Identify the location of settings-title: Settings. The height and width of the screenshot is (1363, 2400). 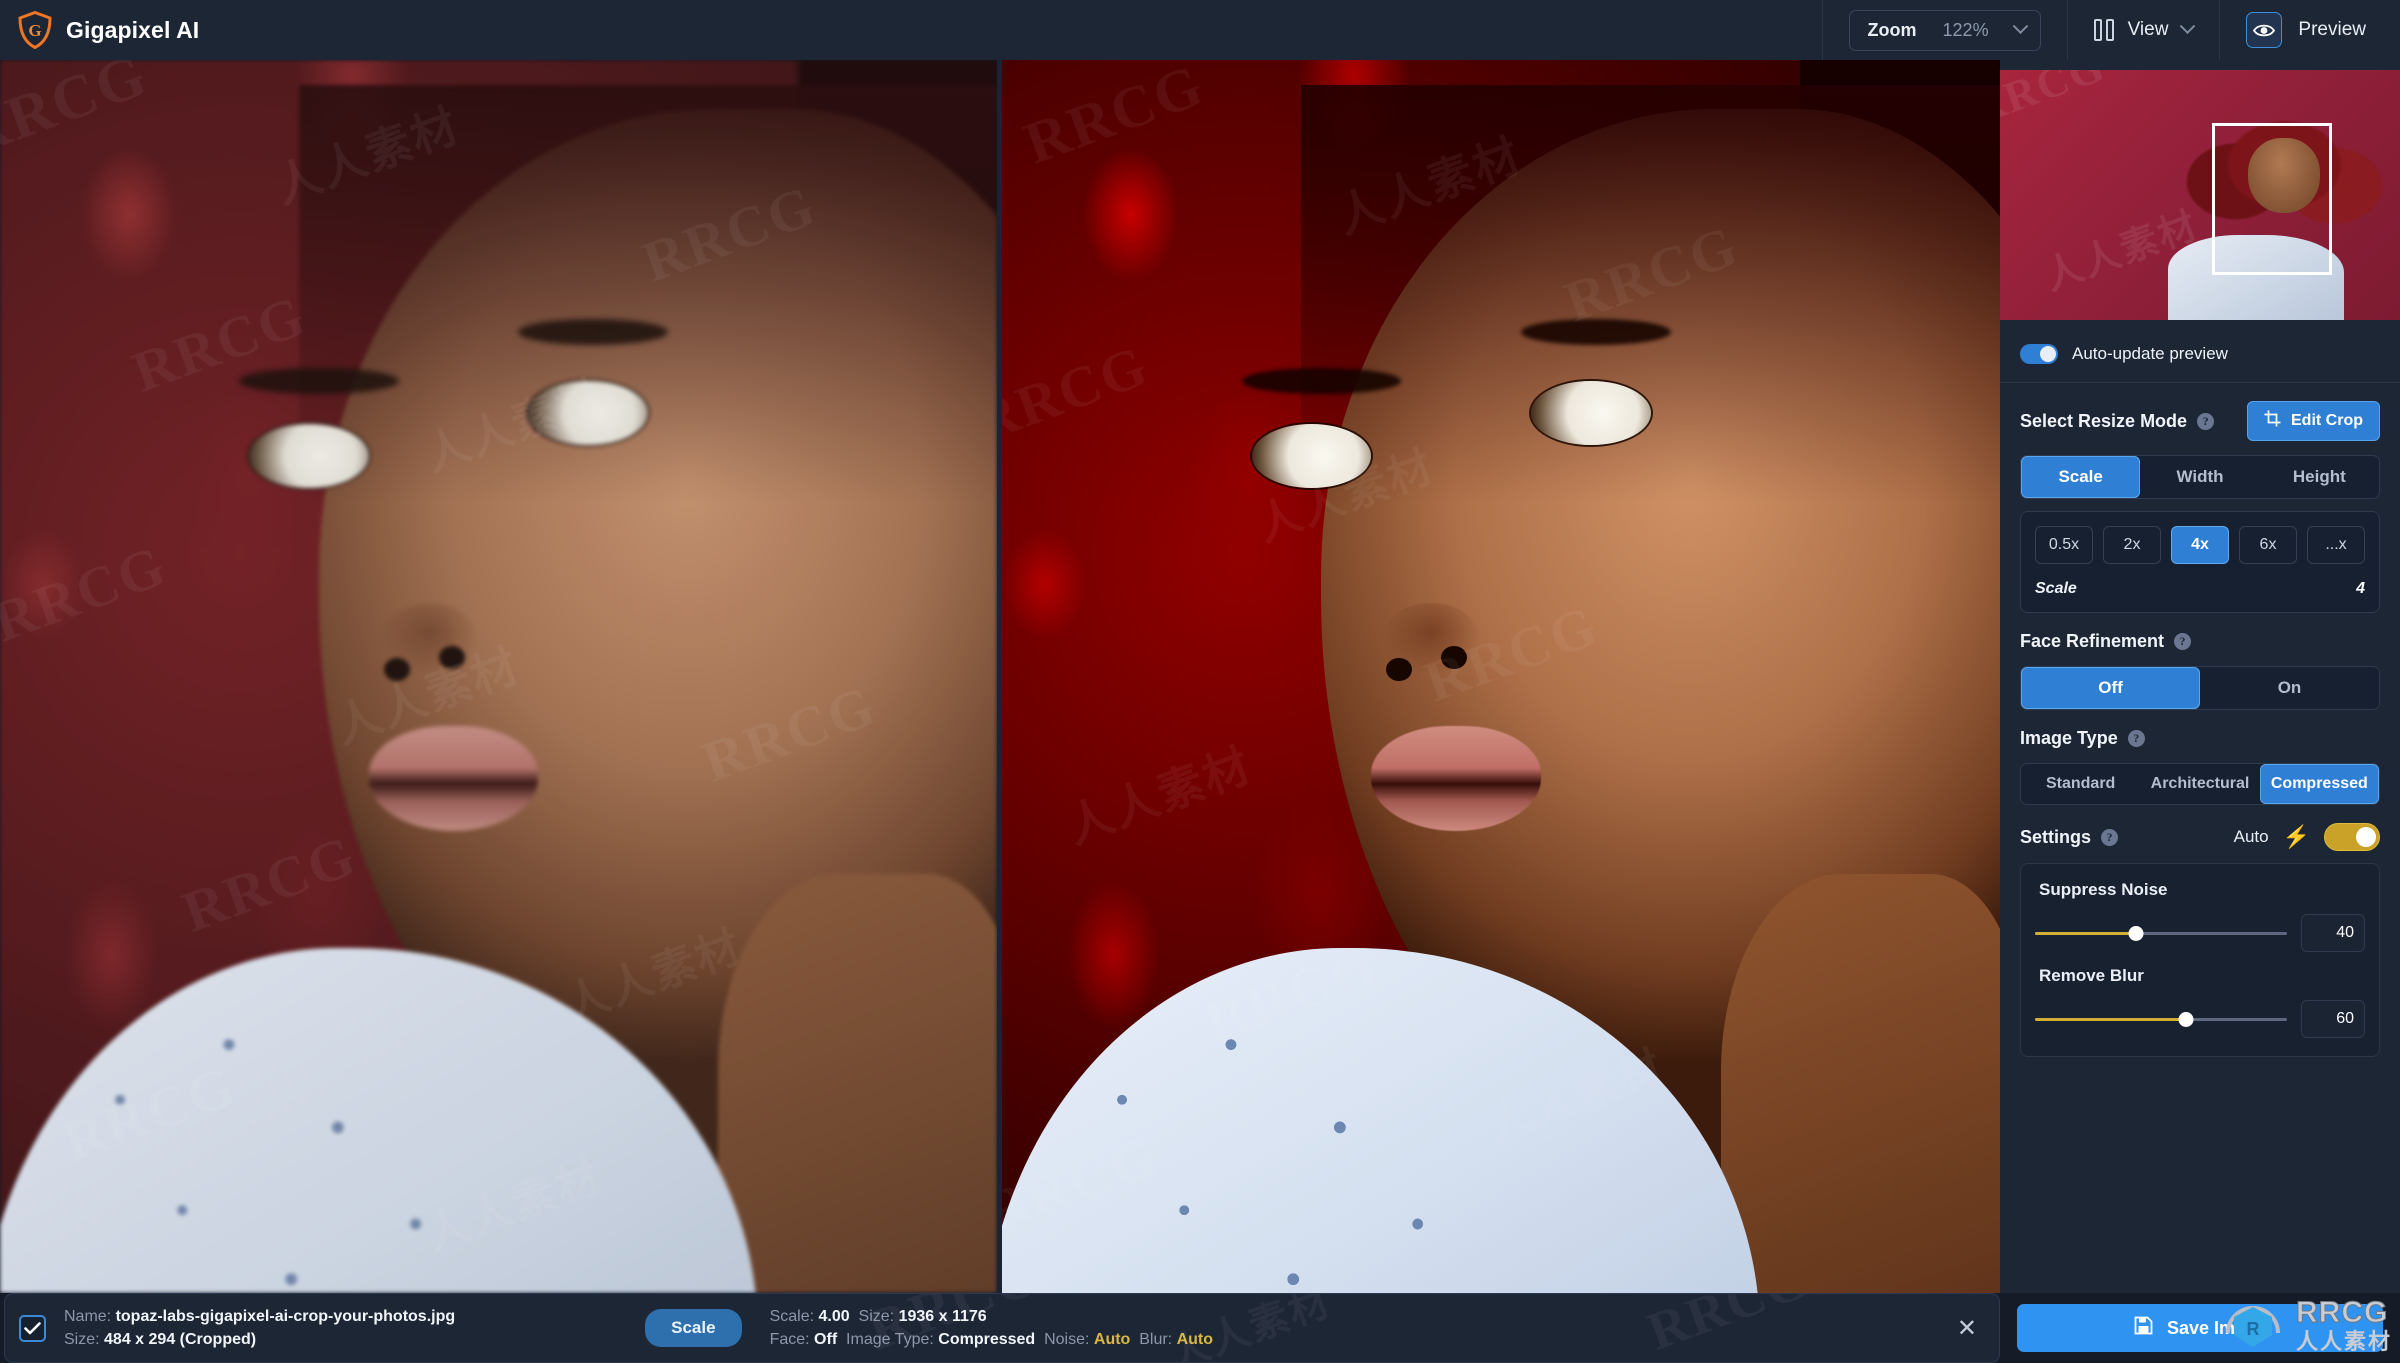
(2056, 836).